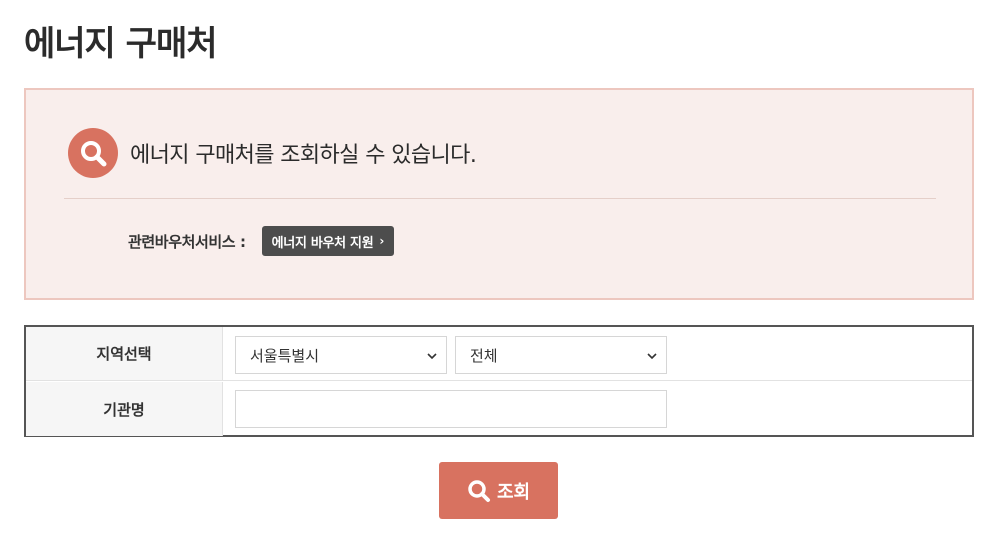 The height and width of the screenshot is (533, 999). I want to click on form-row-region: 지역선택 서울특별시 전체, so click(499, 354).